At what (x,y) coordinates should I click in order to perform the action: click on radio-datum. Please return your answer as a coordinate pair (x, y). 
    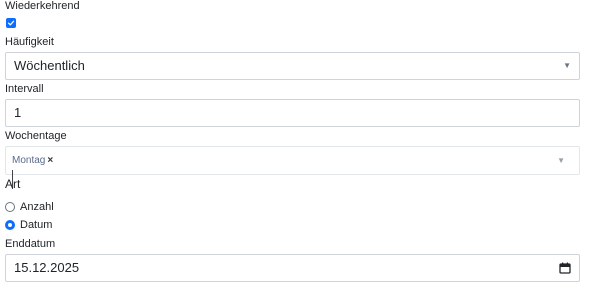
    Looking at the image, I should click on (10, 225).